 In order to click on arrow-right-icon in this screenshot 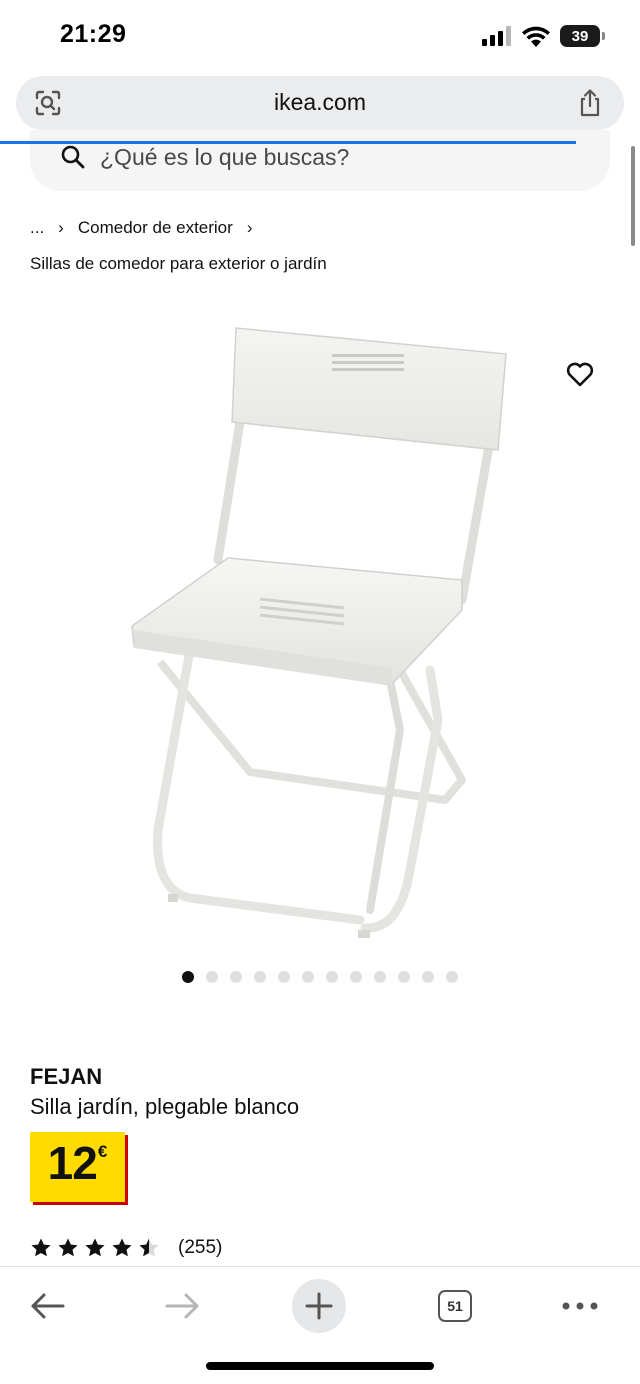, I will do `click(182, 1306)`.